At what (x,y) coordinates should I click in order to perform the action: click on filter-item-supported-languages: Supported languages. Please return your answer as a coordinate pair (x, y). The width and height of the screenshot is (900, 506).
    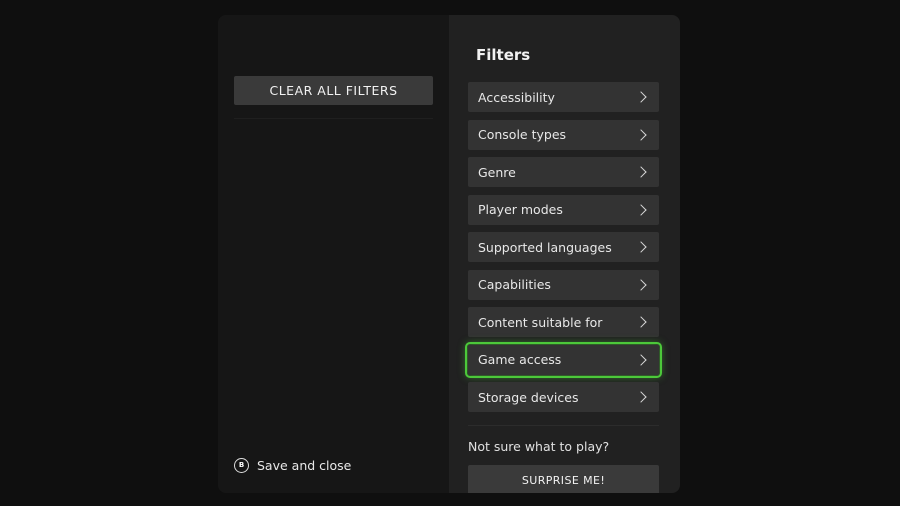
    Looking at the image, I should click on (563, 247).